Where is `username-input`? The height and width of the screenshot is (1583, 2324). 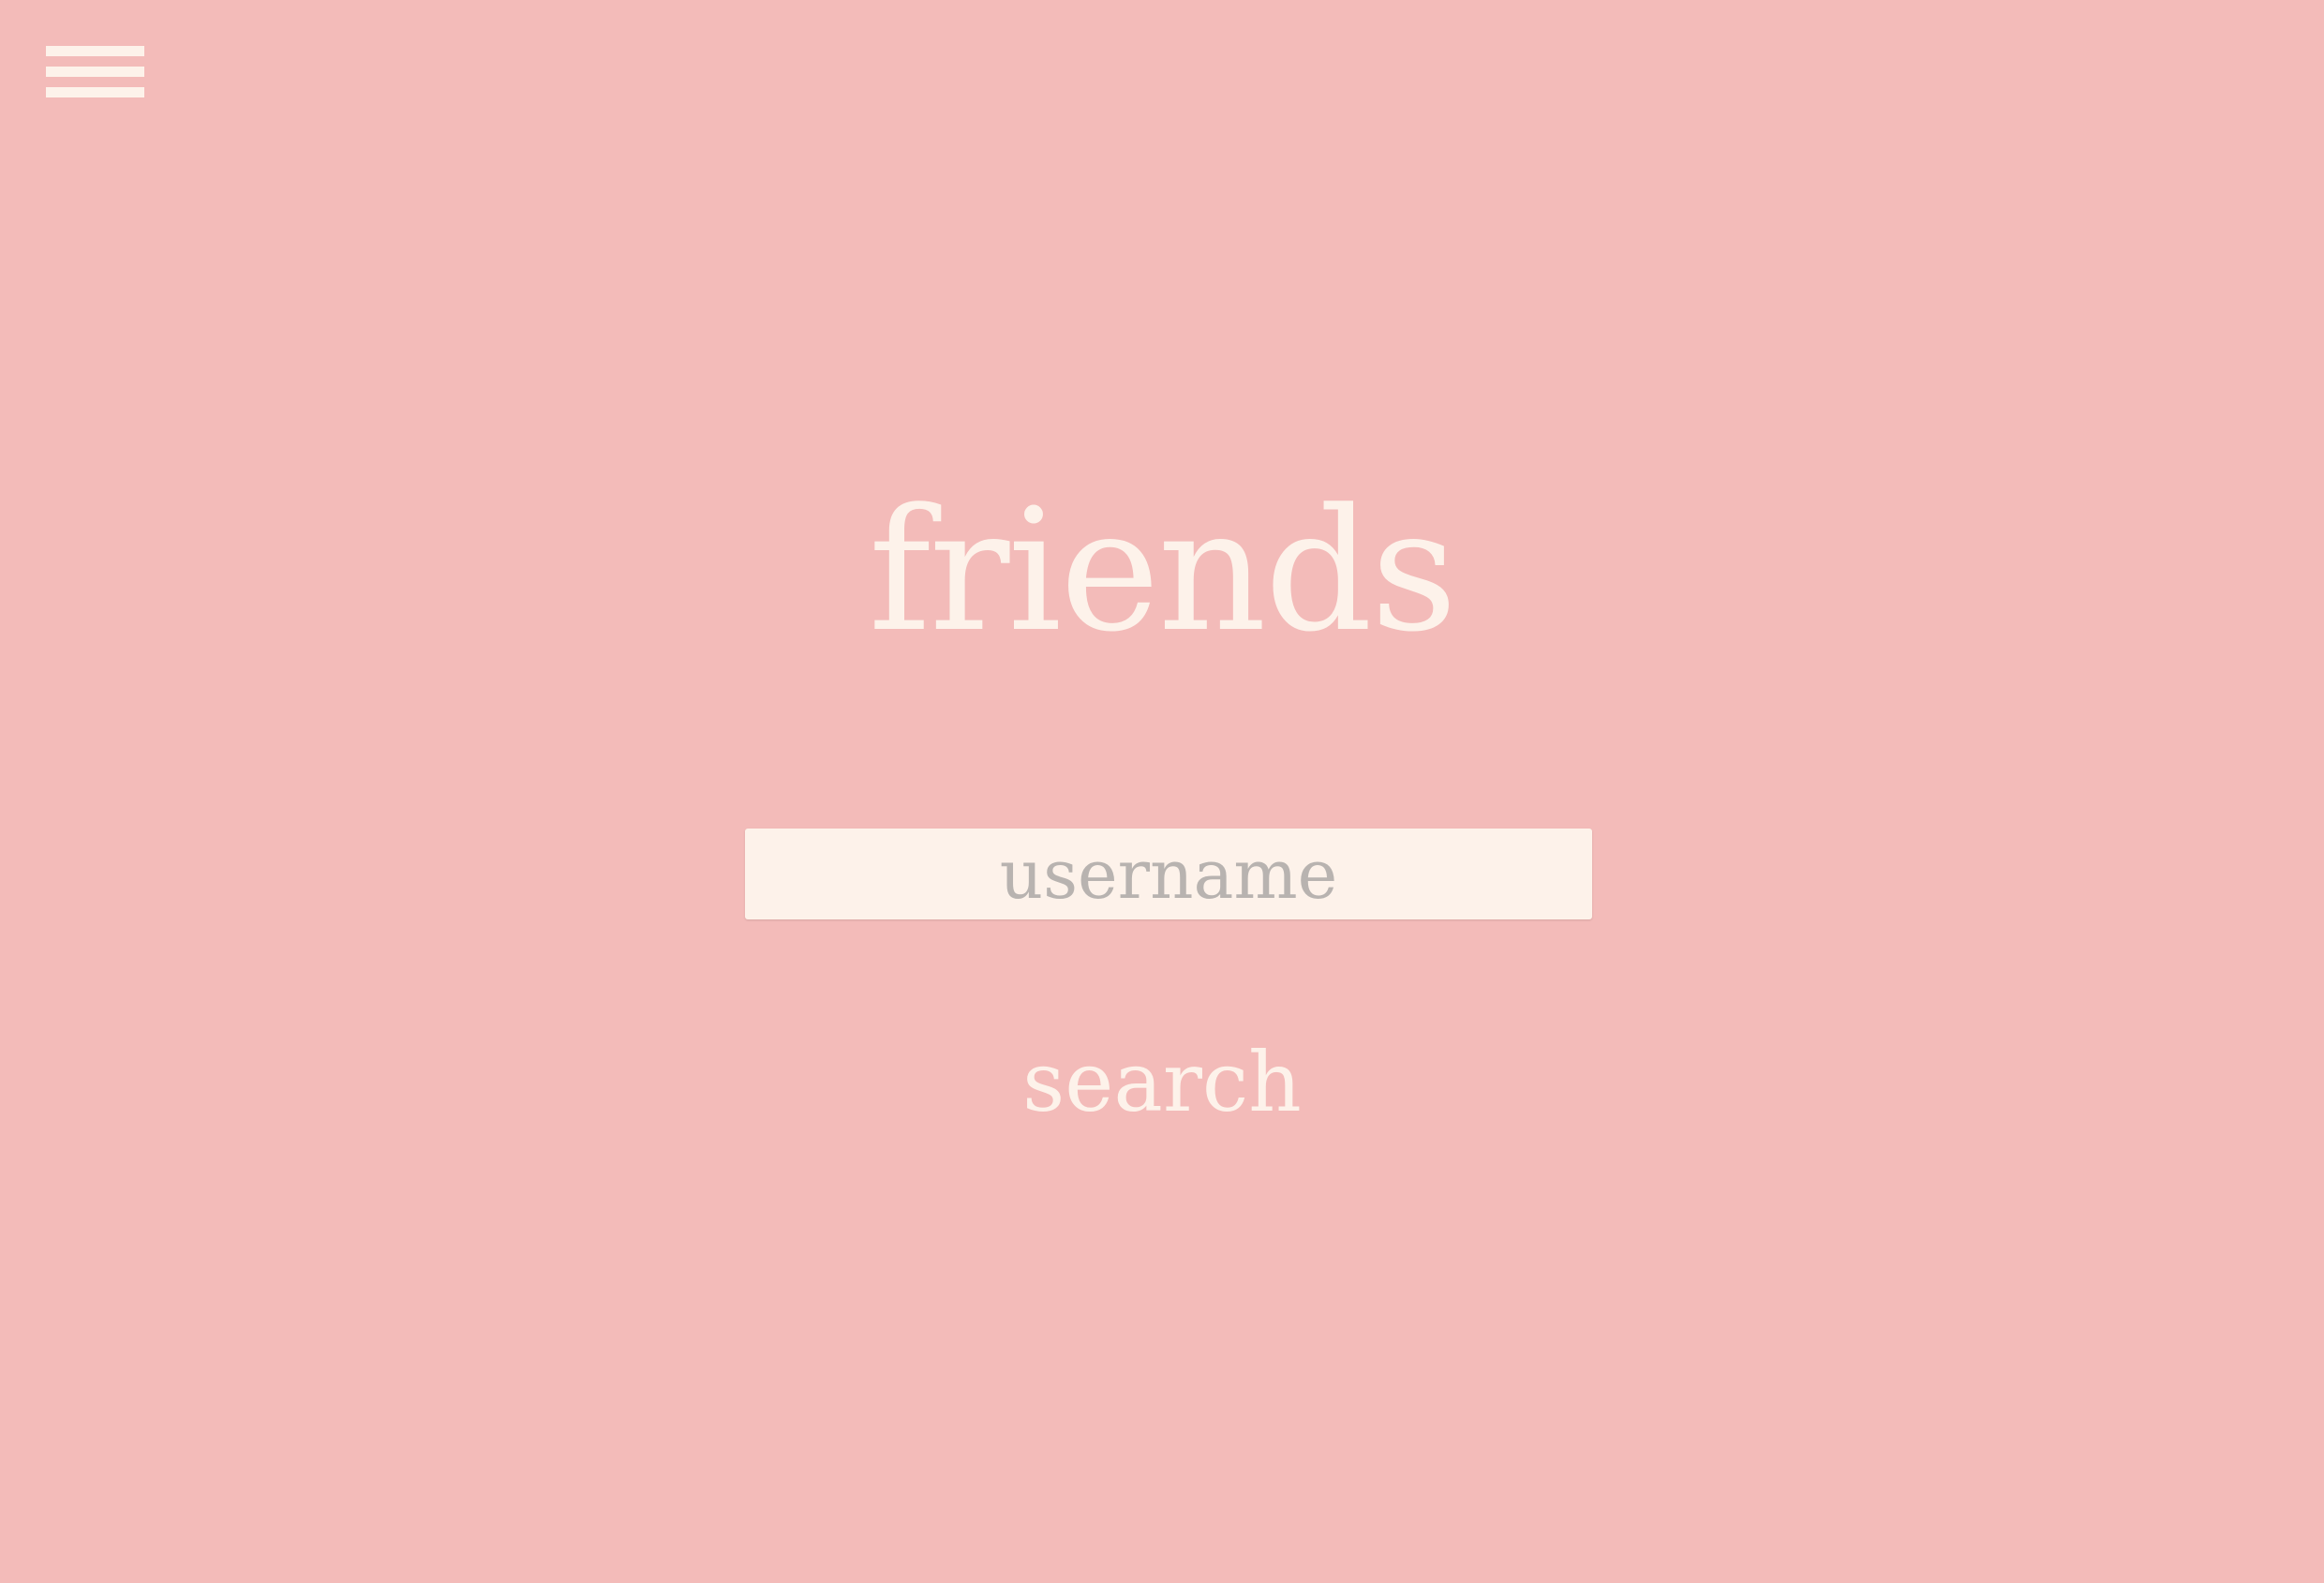
username-input is located at coordinates (1168, 874).